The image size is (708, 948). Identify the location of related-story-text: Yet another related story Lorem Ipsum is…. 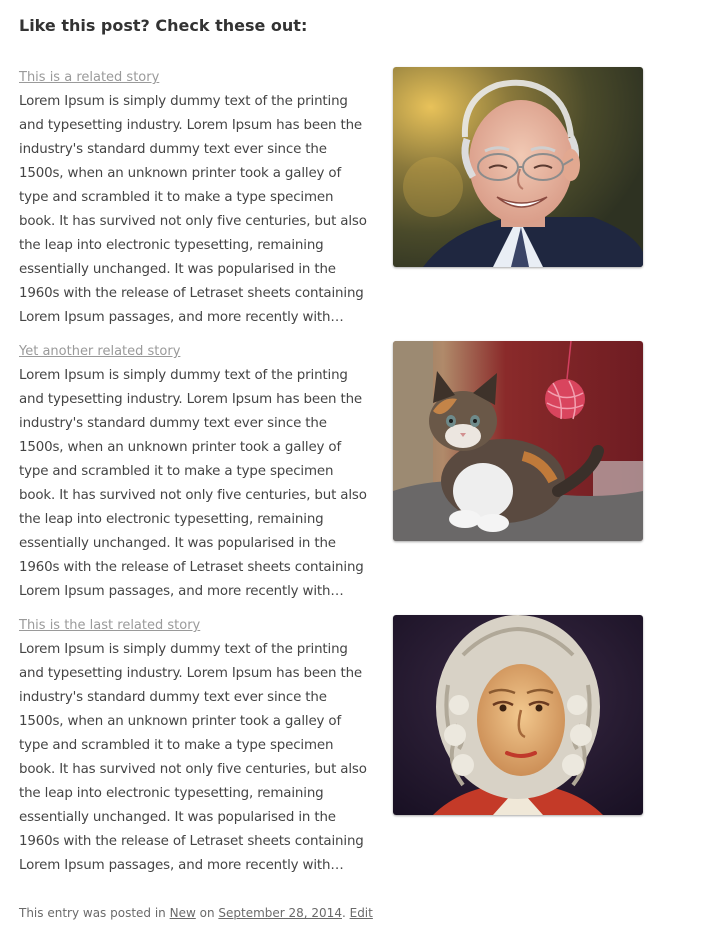
(195, 472).